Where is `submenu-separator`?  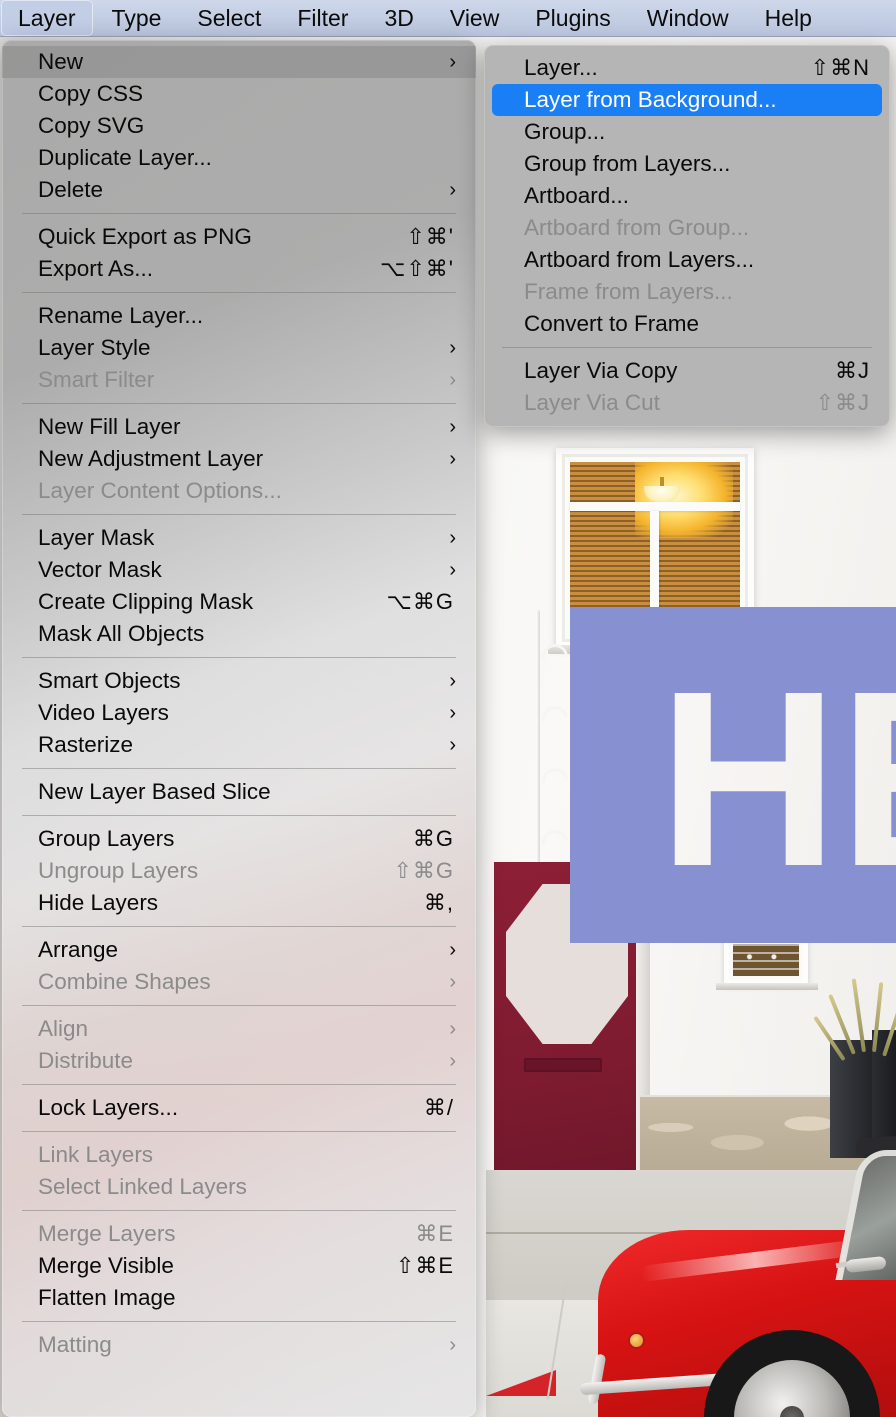
submenu-separator is located at coordinates (687, 347).